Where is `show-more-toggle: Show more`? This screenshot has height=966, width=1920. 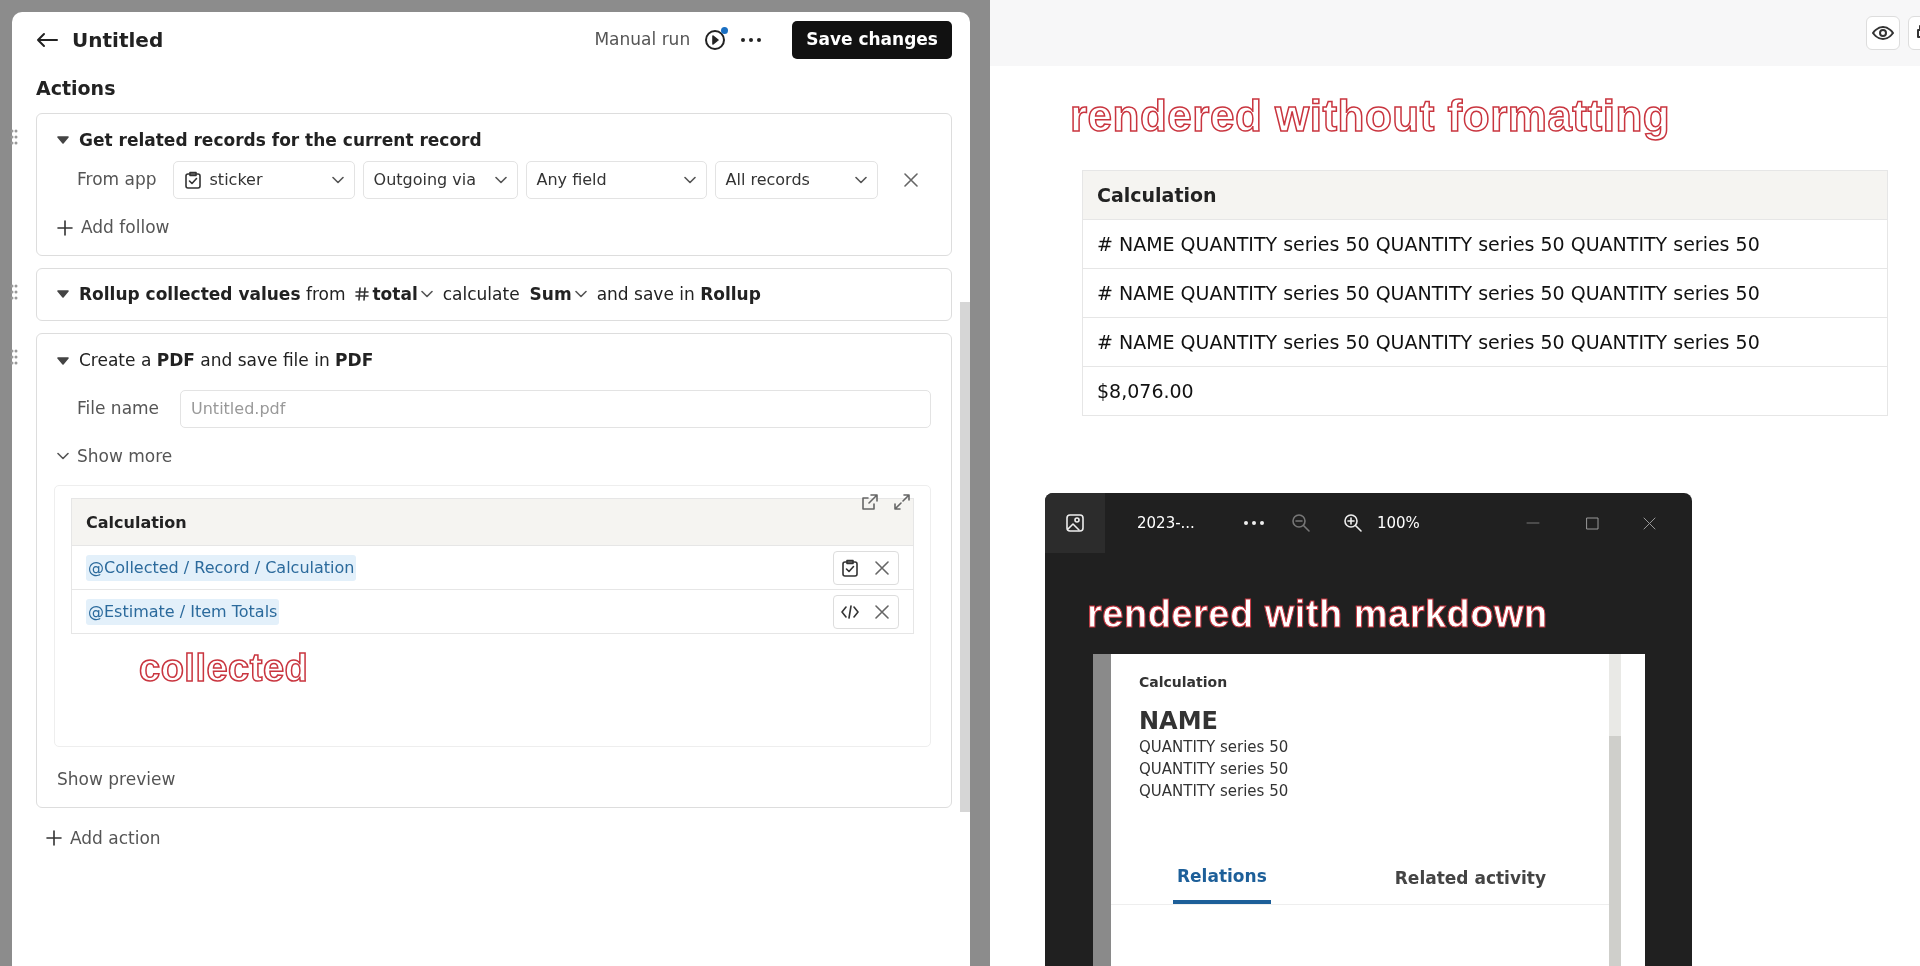
show-more-toggle: Show more is located at coordinates (115, 456).